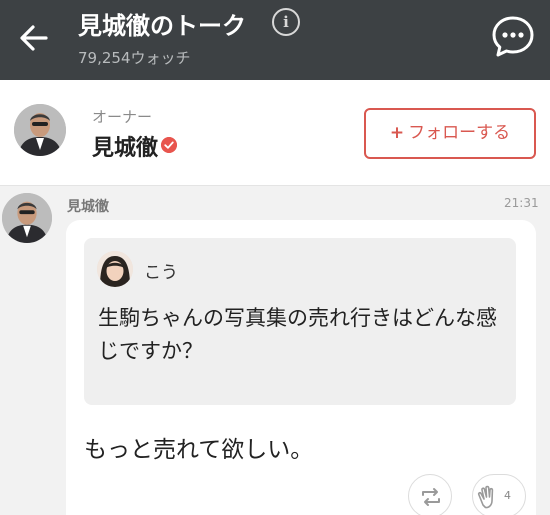 The width and height of the screenshot is (550, 515). I want to click on back-arrow-icon, so click(34, 38).